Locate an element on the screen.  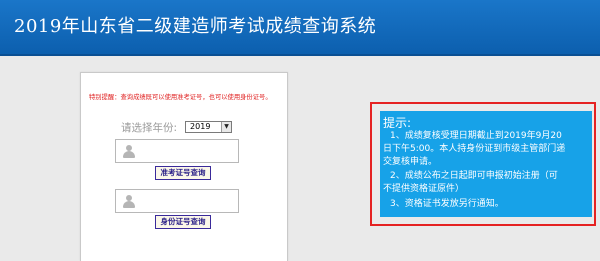
tip-title: 提示: is located at coordinates (397, 123).